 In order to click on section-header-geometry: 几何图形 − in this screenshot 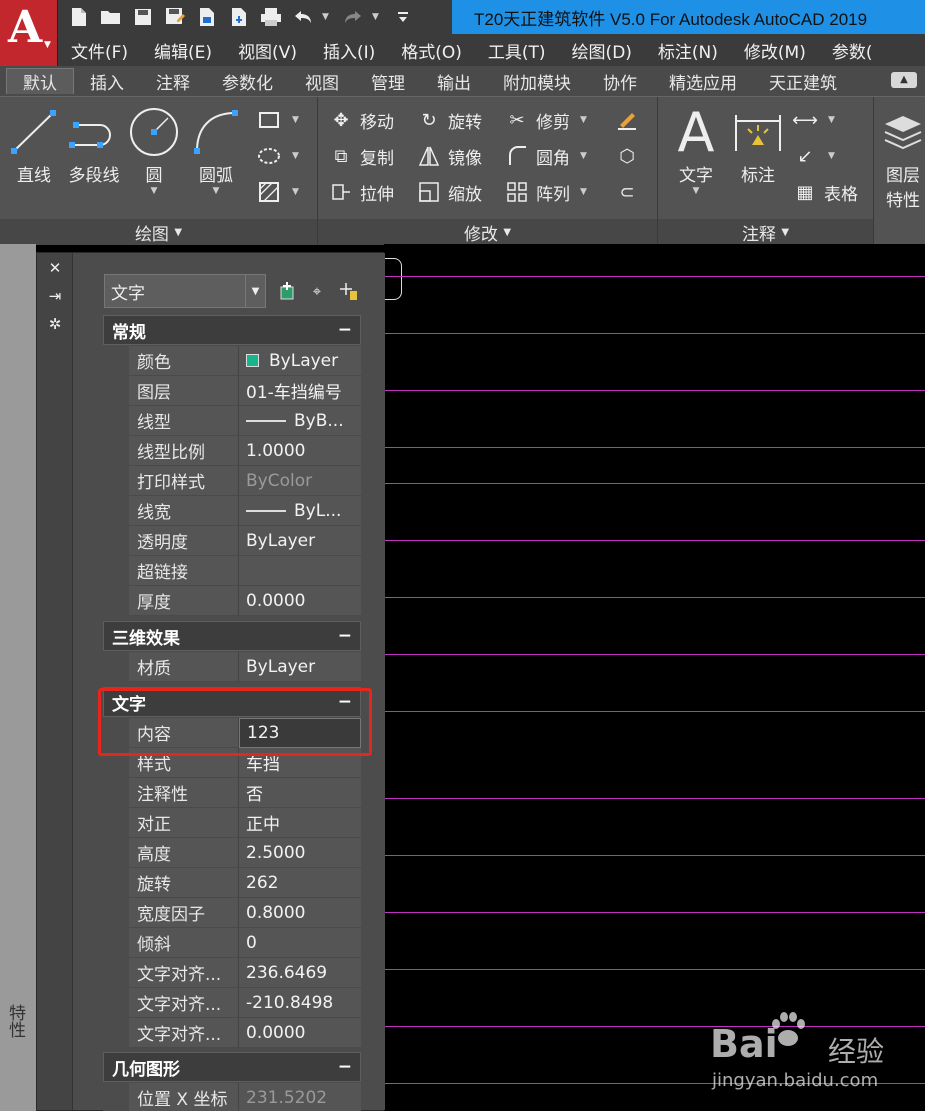, I will do `click(232, 1067)`.